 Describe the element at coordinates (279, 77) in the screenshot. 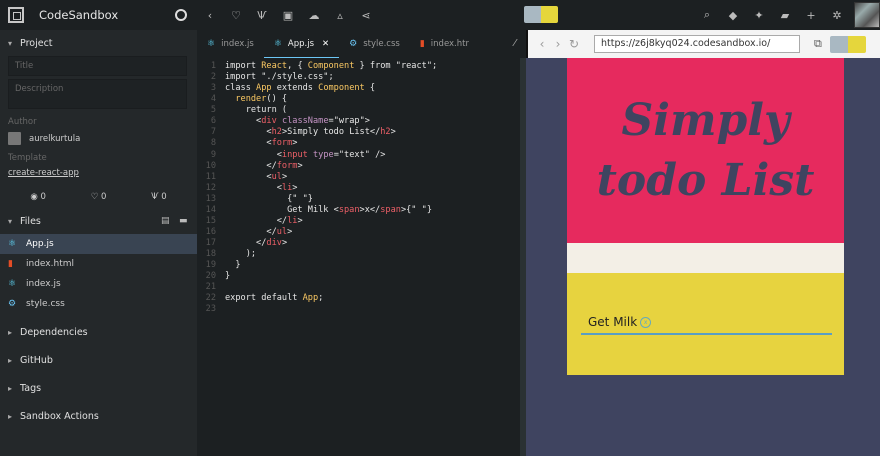

I see `code-text: import "./style.css";` at that location.